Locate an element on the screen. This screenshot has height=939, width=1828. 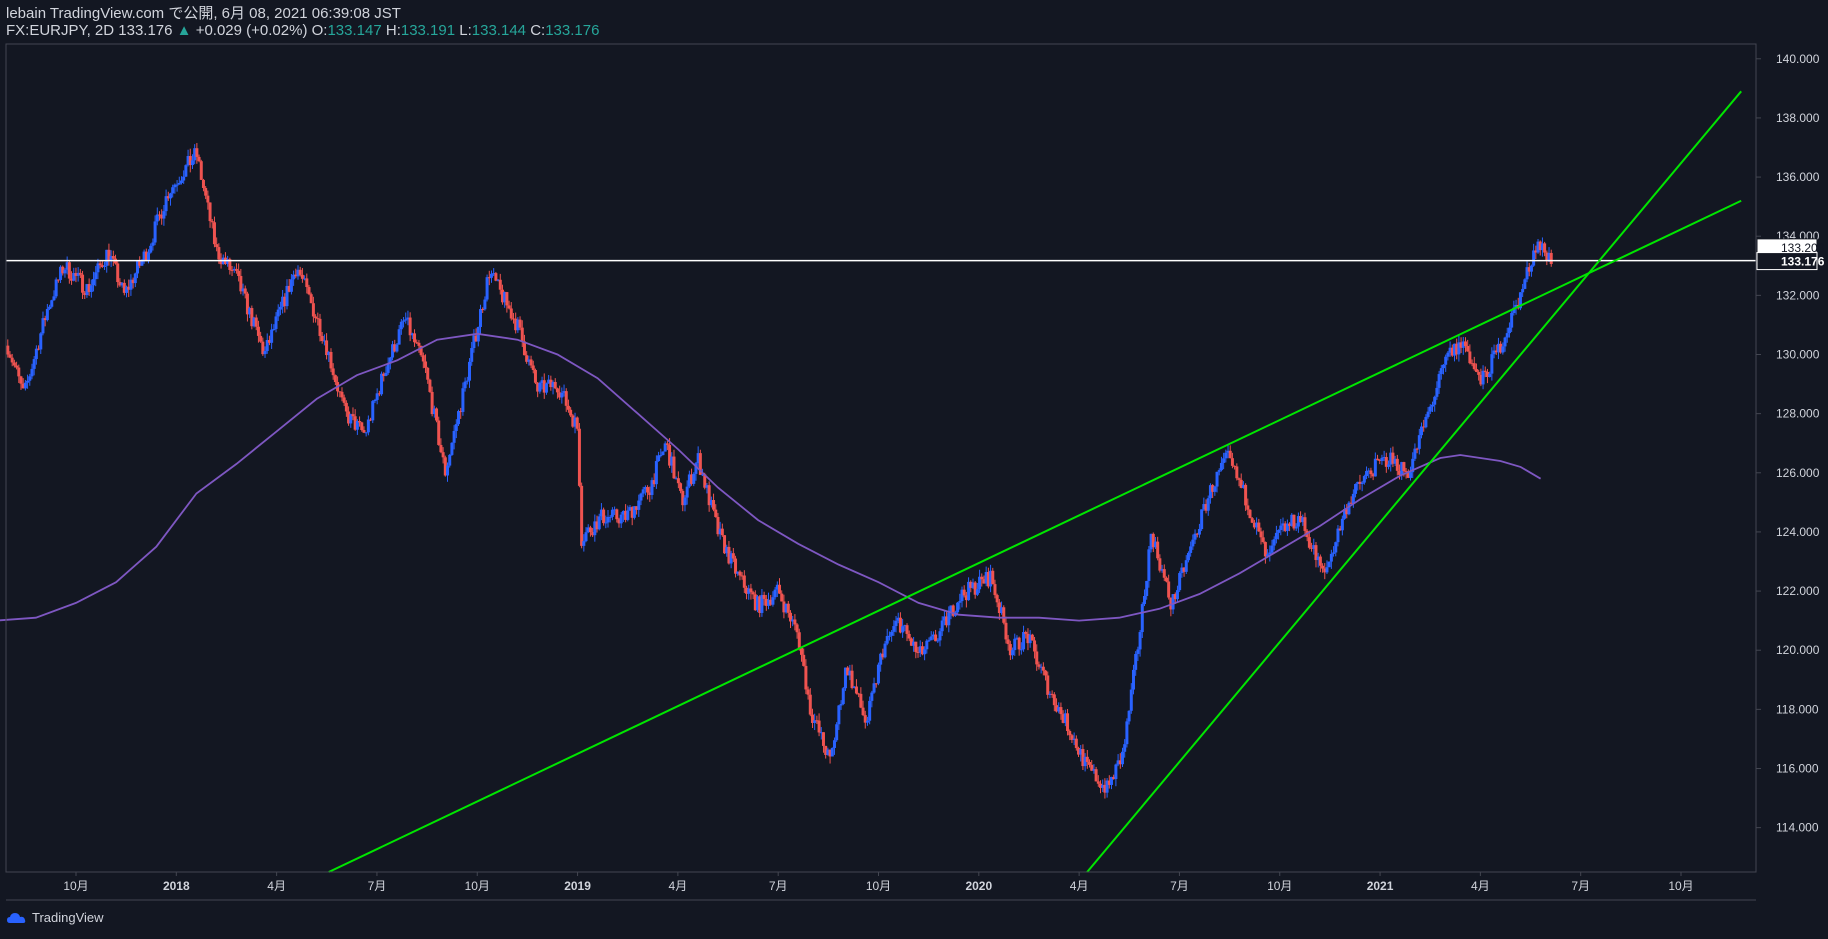
y-tick-label: 132.000 is located at coordinates (1798, 295).